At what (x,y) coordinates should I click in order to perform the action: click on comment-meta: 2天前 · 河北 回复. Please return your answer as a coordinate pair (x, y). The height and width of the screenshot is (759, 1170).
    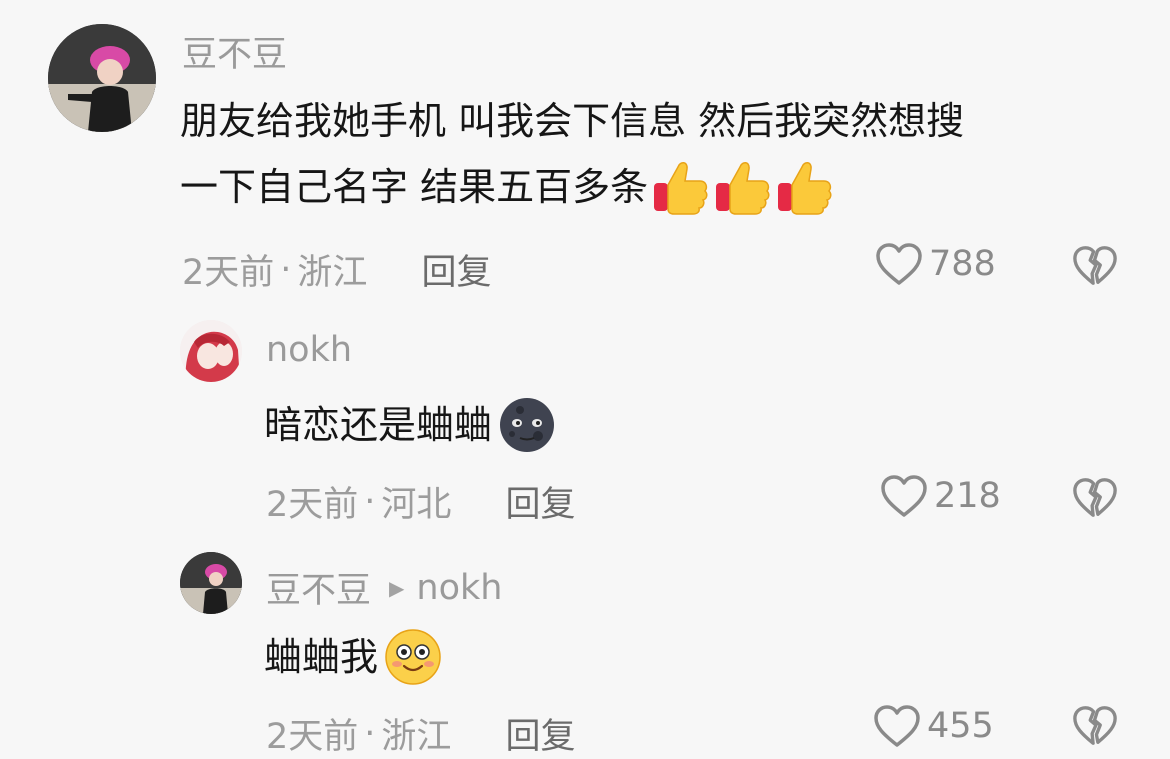
    Looking at the image, I should click on (420, 501).